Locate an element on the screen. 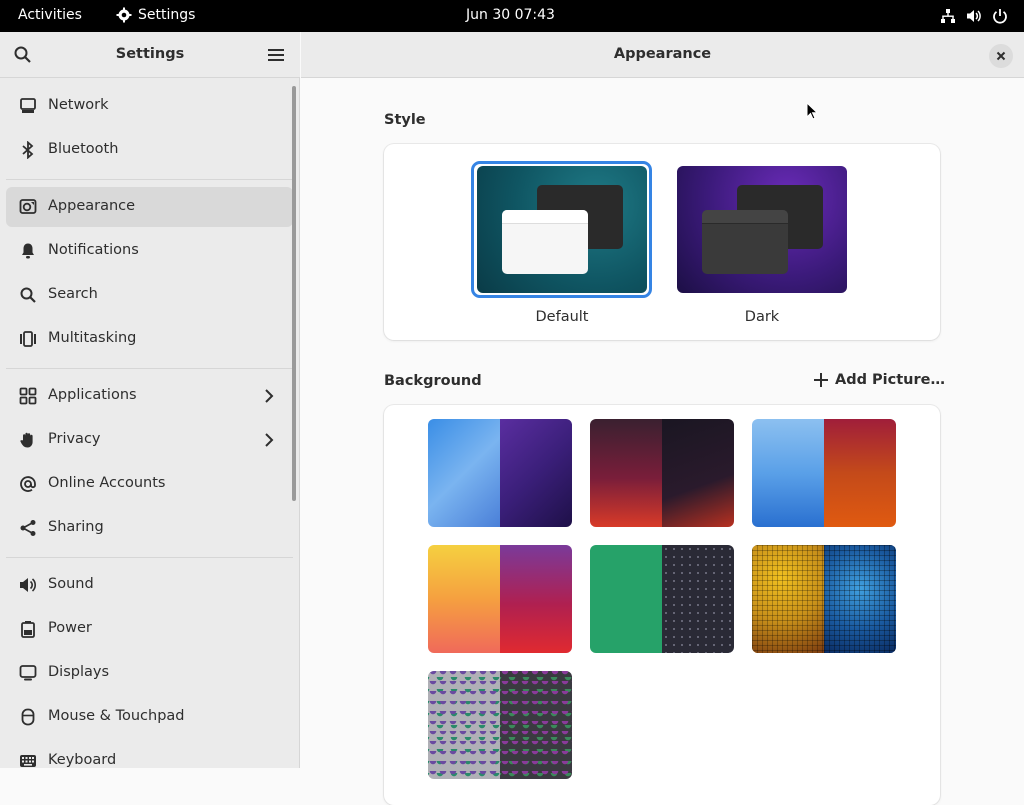 This screenshot has width=1024, height=805. system-menu is located at coordinates (974, 16).